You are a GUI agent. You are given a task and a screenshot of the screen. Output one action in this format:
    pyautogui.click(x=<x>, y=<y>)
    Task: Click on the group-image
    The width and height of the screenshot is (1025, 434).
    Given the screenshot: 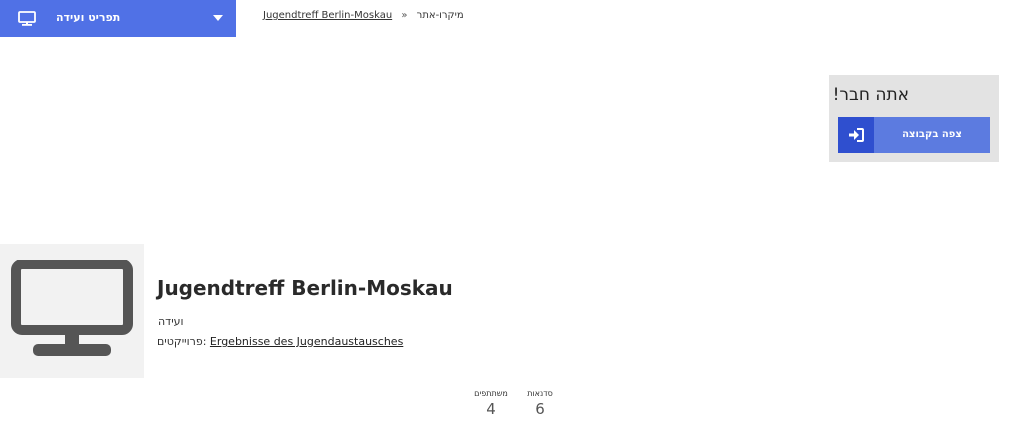 What is the action you would take?
    pyautogui.click(x=72, y=311)
    